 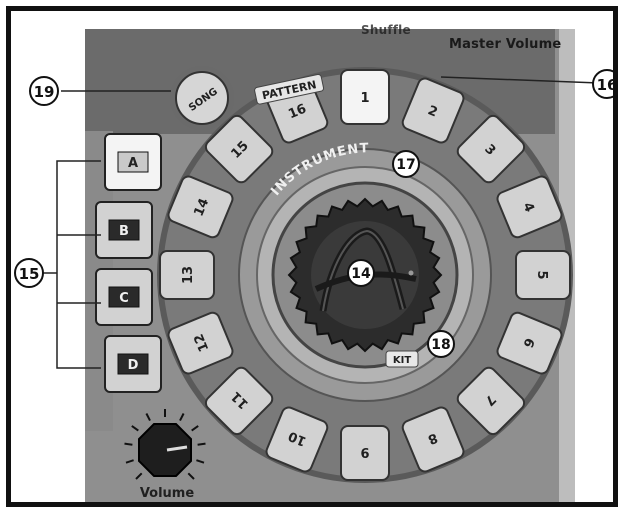 I want to click on volume-knob, so click(x=165, y=444).